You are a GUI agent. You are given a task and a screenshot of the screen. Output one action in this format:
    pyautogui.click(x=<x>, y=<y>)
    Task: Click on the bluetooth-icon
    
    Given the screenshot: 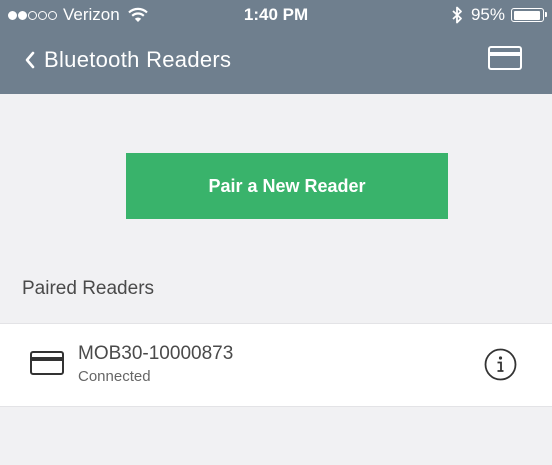 What is the action you would take?
    pyautogui.click(x=457, y=15)
    